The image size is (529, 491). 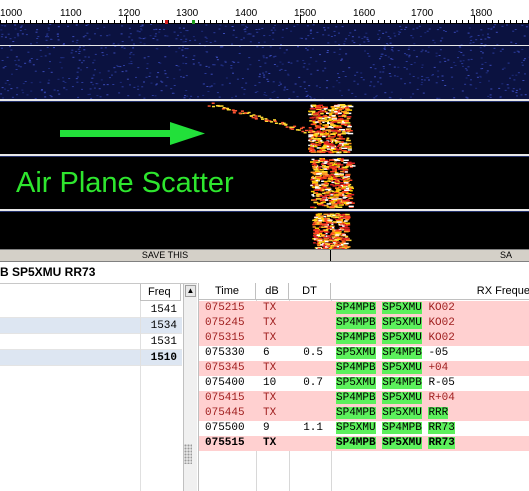 I want to click on decoded-message-row: 075330 6 0.5 SP5XMU SP4MPB -05, so click(x=364, y=353).